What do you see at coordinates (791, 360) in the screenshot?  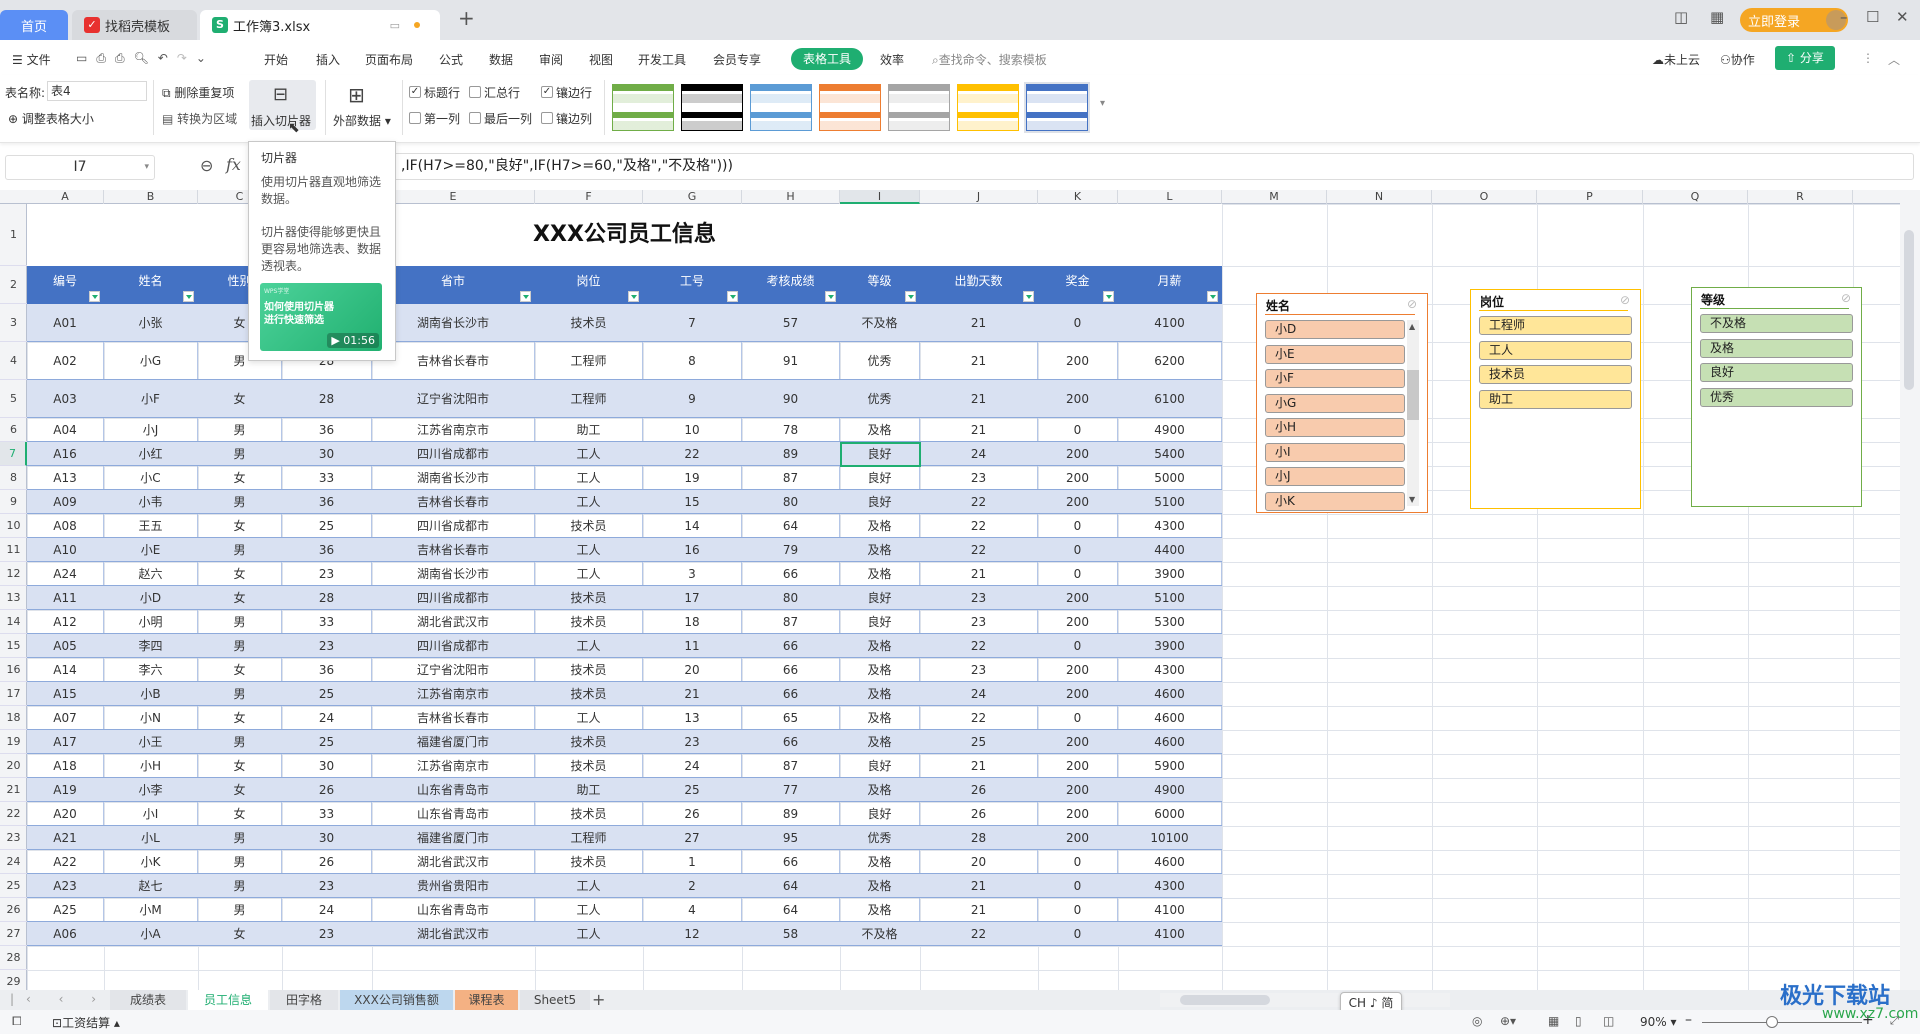 I see `table-cell: 91` at bounding box center [791, 360].